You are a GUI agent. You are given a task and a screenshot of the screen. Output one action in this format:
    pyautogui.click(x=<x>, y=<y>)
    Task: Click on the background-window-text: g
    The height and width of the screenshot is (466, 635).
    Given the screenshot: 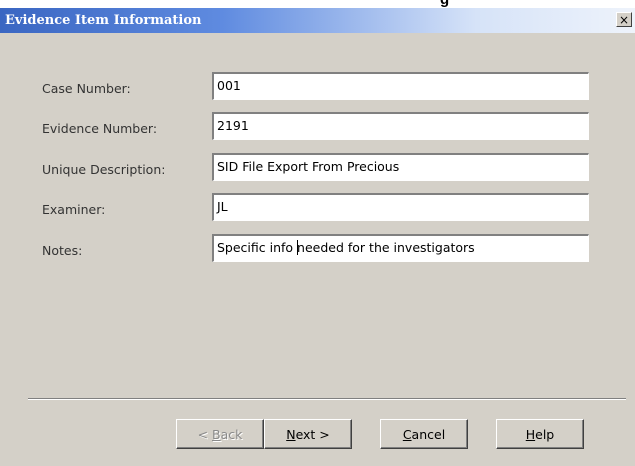 What is the action you would take?
    pyautogui.click(x=444, y=4)
    